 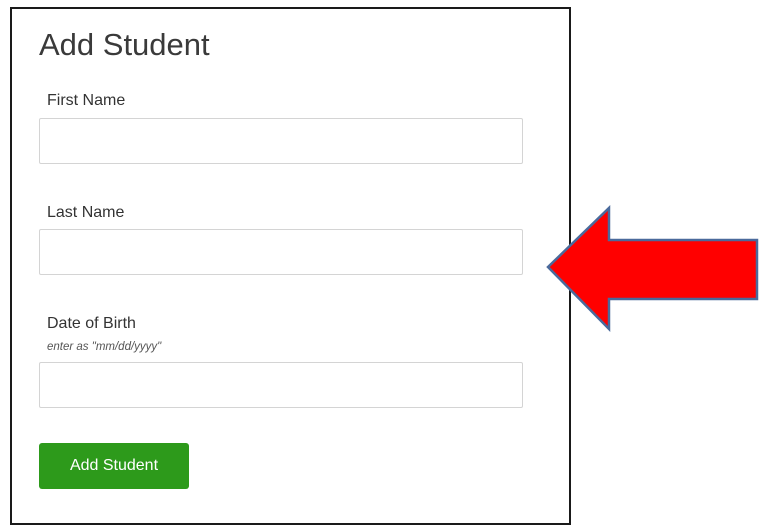 I want to click on first-name-label: First Name, so click(x=86, y=100).